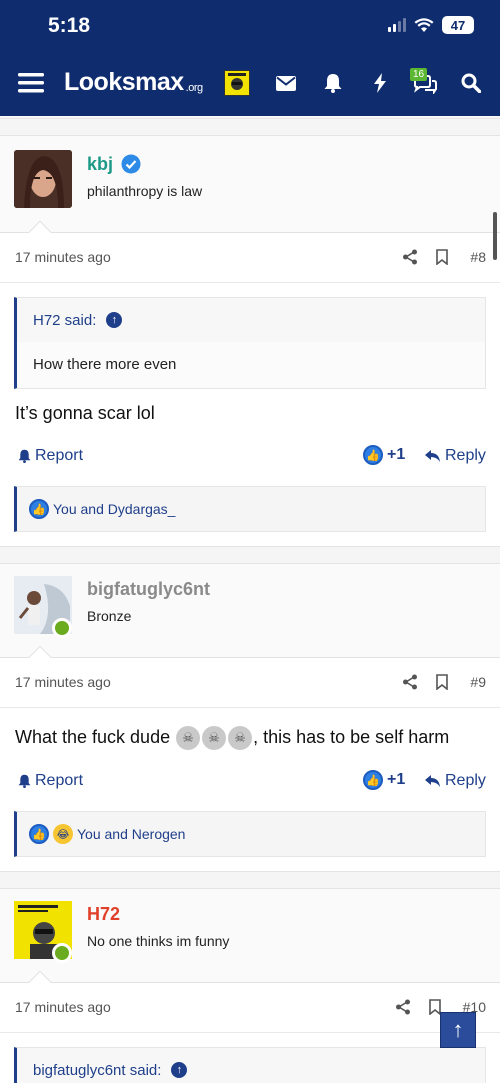  Describe the element at coordinates (250, 58) in the screenshot. I see `app-header: 5:18 47 Looksmax .org 16` at that location.